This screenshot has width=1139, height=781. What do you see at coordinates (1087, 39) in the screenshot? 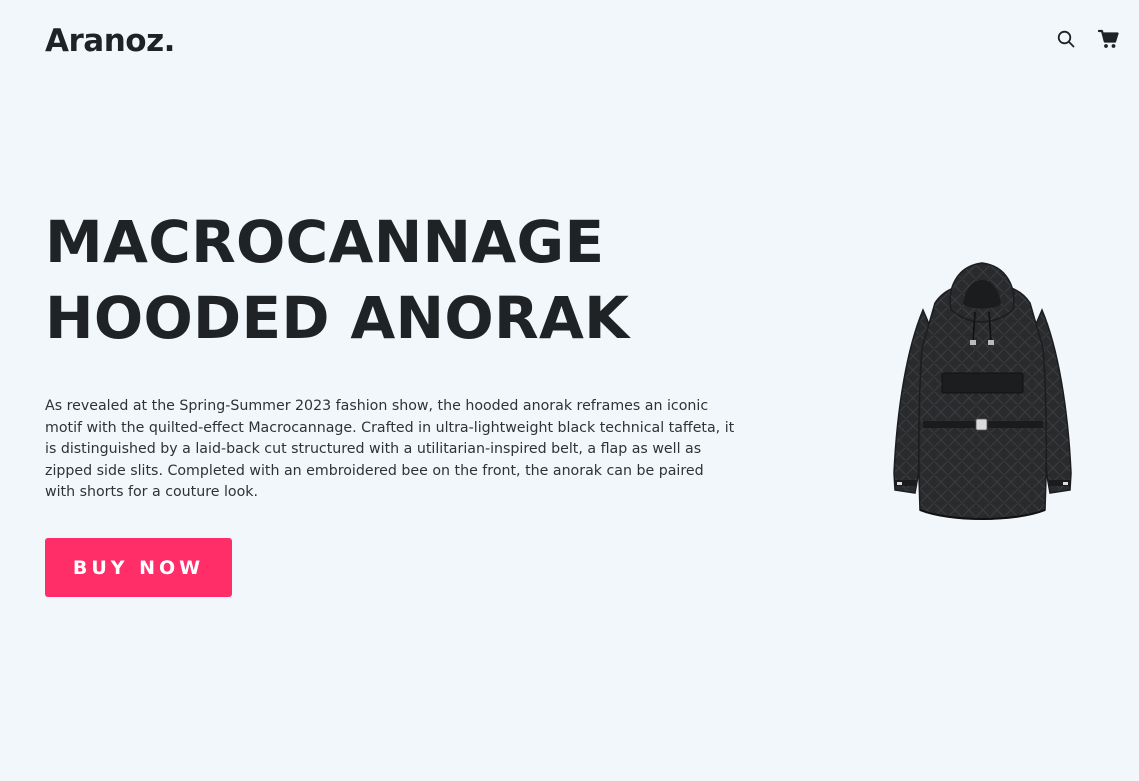
I see `header-actions` at bounding box center [1087, 39].